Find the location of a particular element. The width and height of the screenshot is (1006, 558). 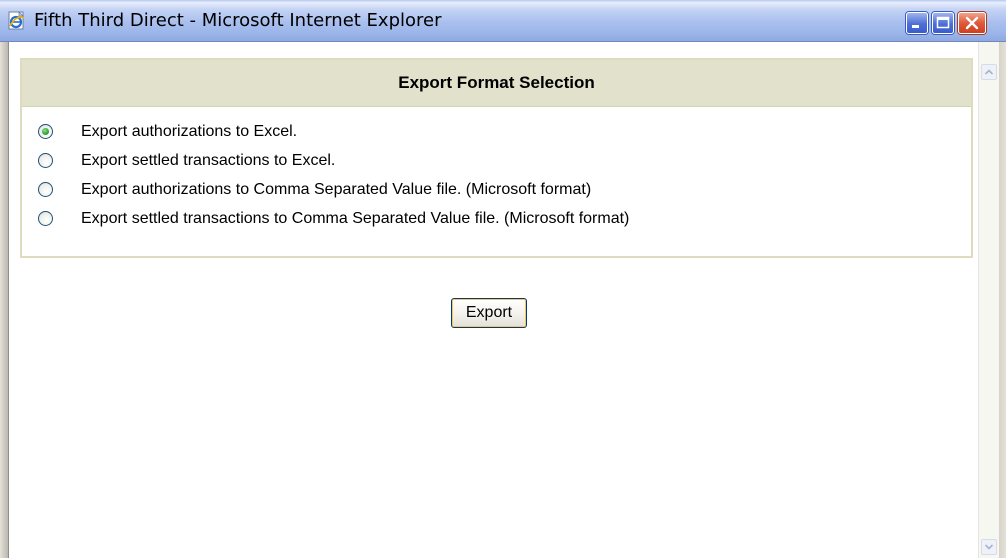

window-right-border is located at coordinates (1002, 300).